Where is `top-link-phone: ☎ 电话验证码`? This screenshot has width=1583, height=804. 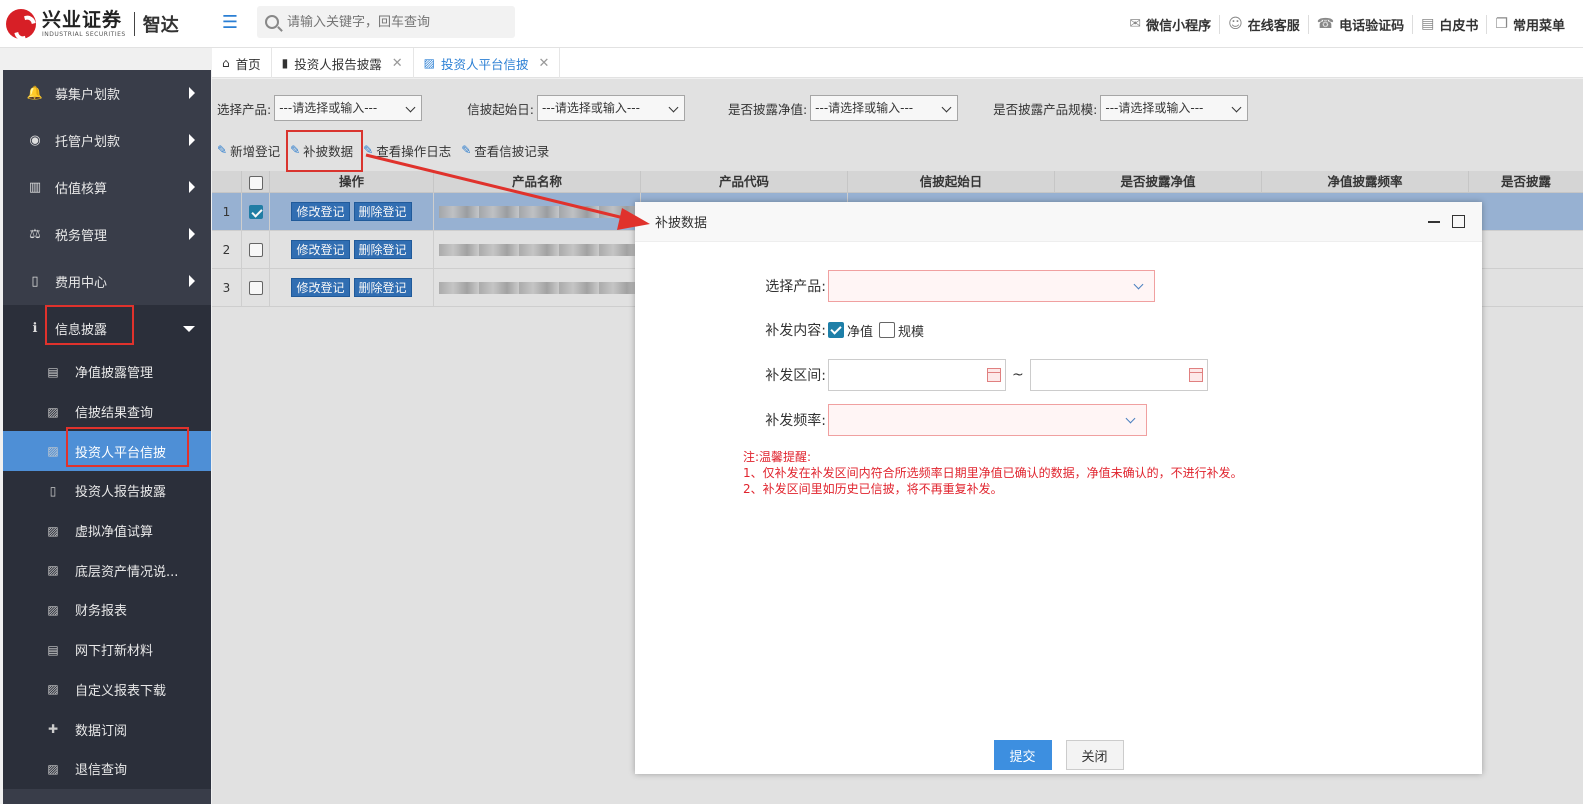 top-link-phone: ☎ 电话验证码 is located at coordinates (1359, 24).